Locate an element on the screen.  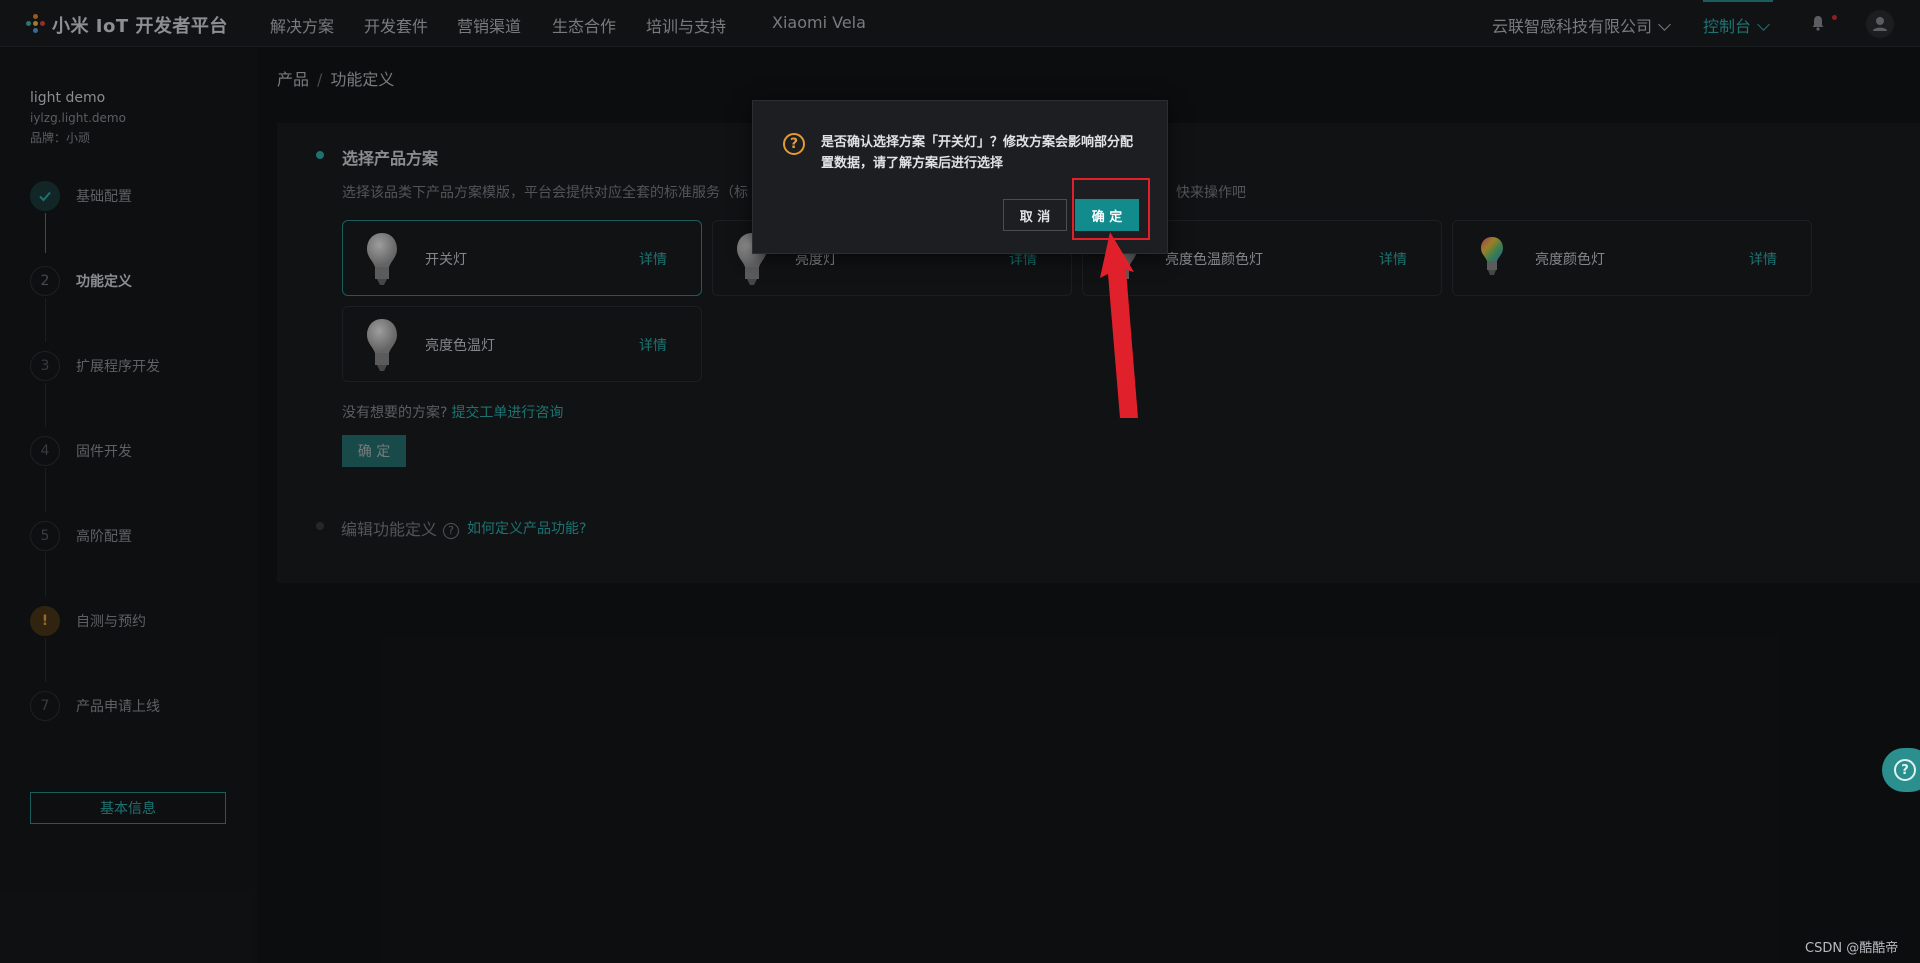
help-icon: ? is located at coordinates (1905, 770).